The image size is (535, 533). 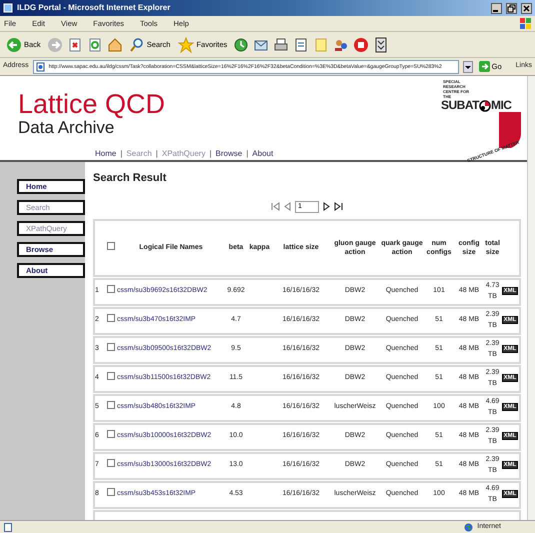 I want to click on clock-icon, so click(x=241, y=44).